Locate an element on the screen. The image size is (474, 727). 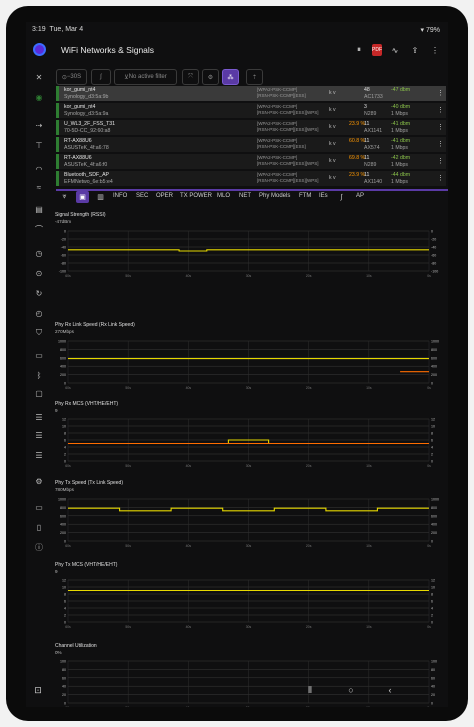
x-tick-label: 50s is located at coordinates (128, 706).